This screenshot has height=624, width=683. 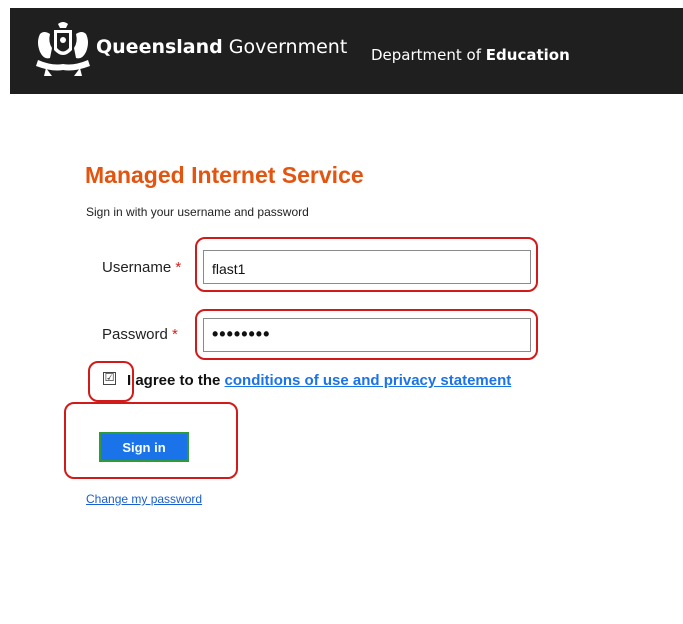 I want to click on password-highlight, so click(x=366, y=334).